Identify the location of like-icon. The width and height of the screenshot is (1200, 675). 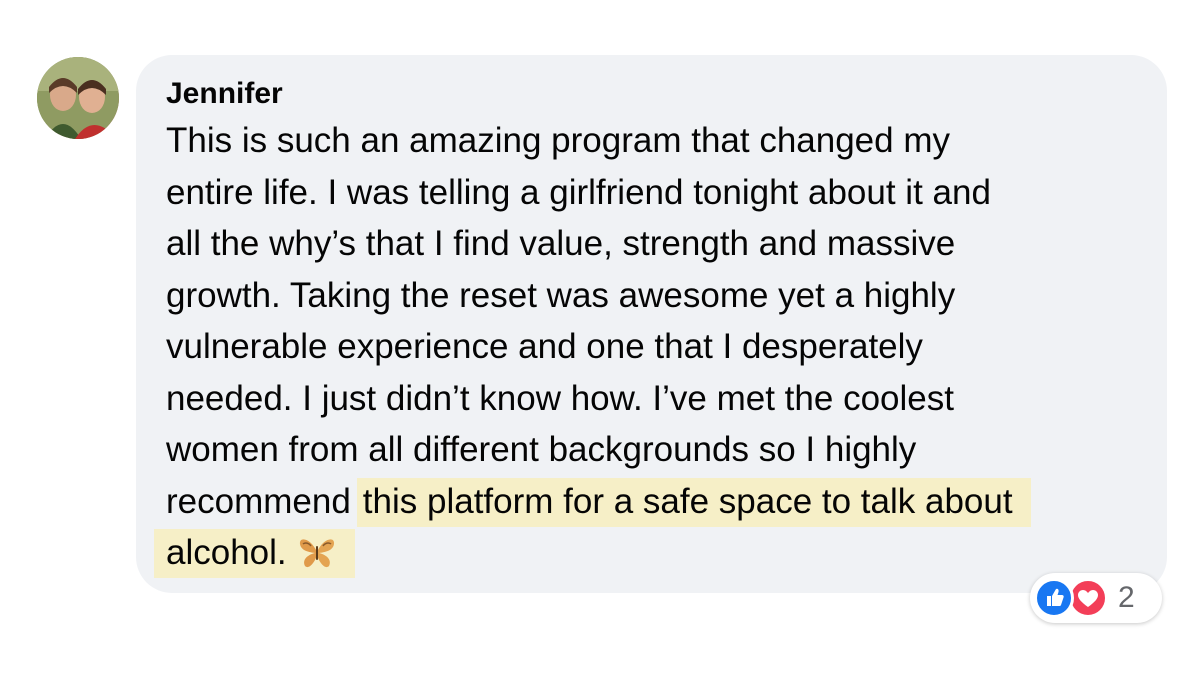
(1054, 598).